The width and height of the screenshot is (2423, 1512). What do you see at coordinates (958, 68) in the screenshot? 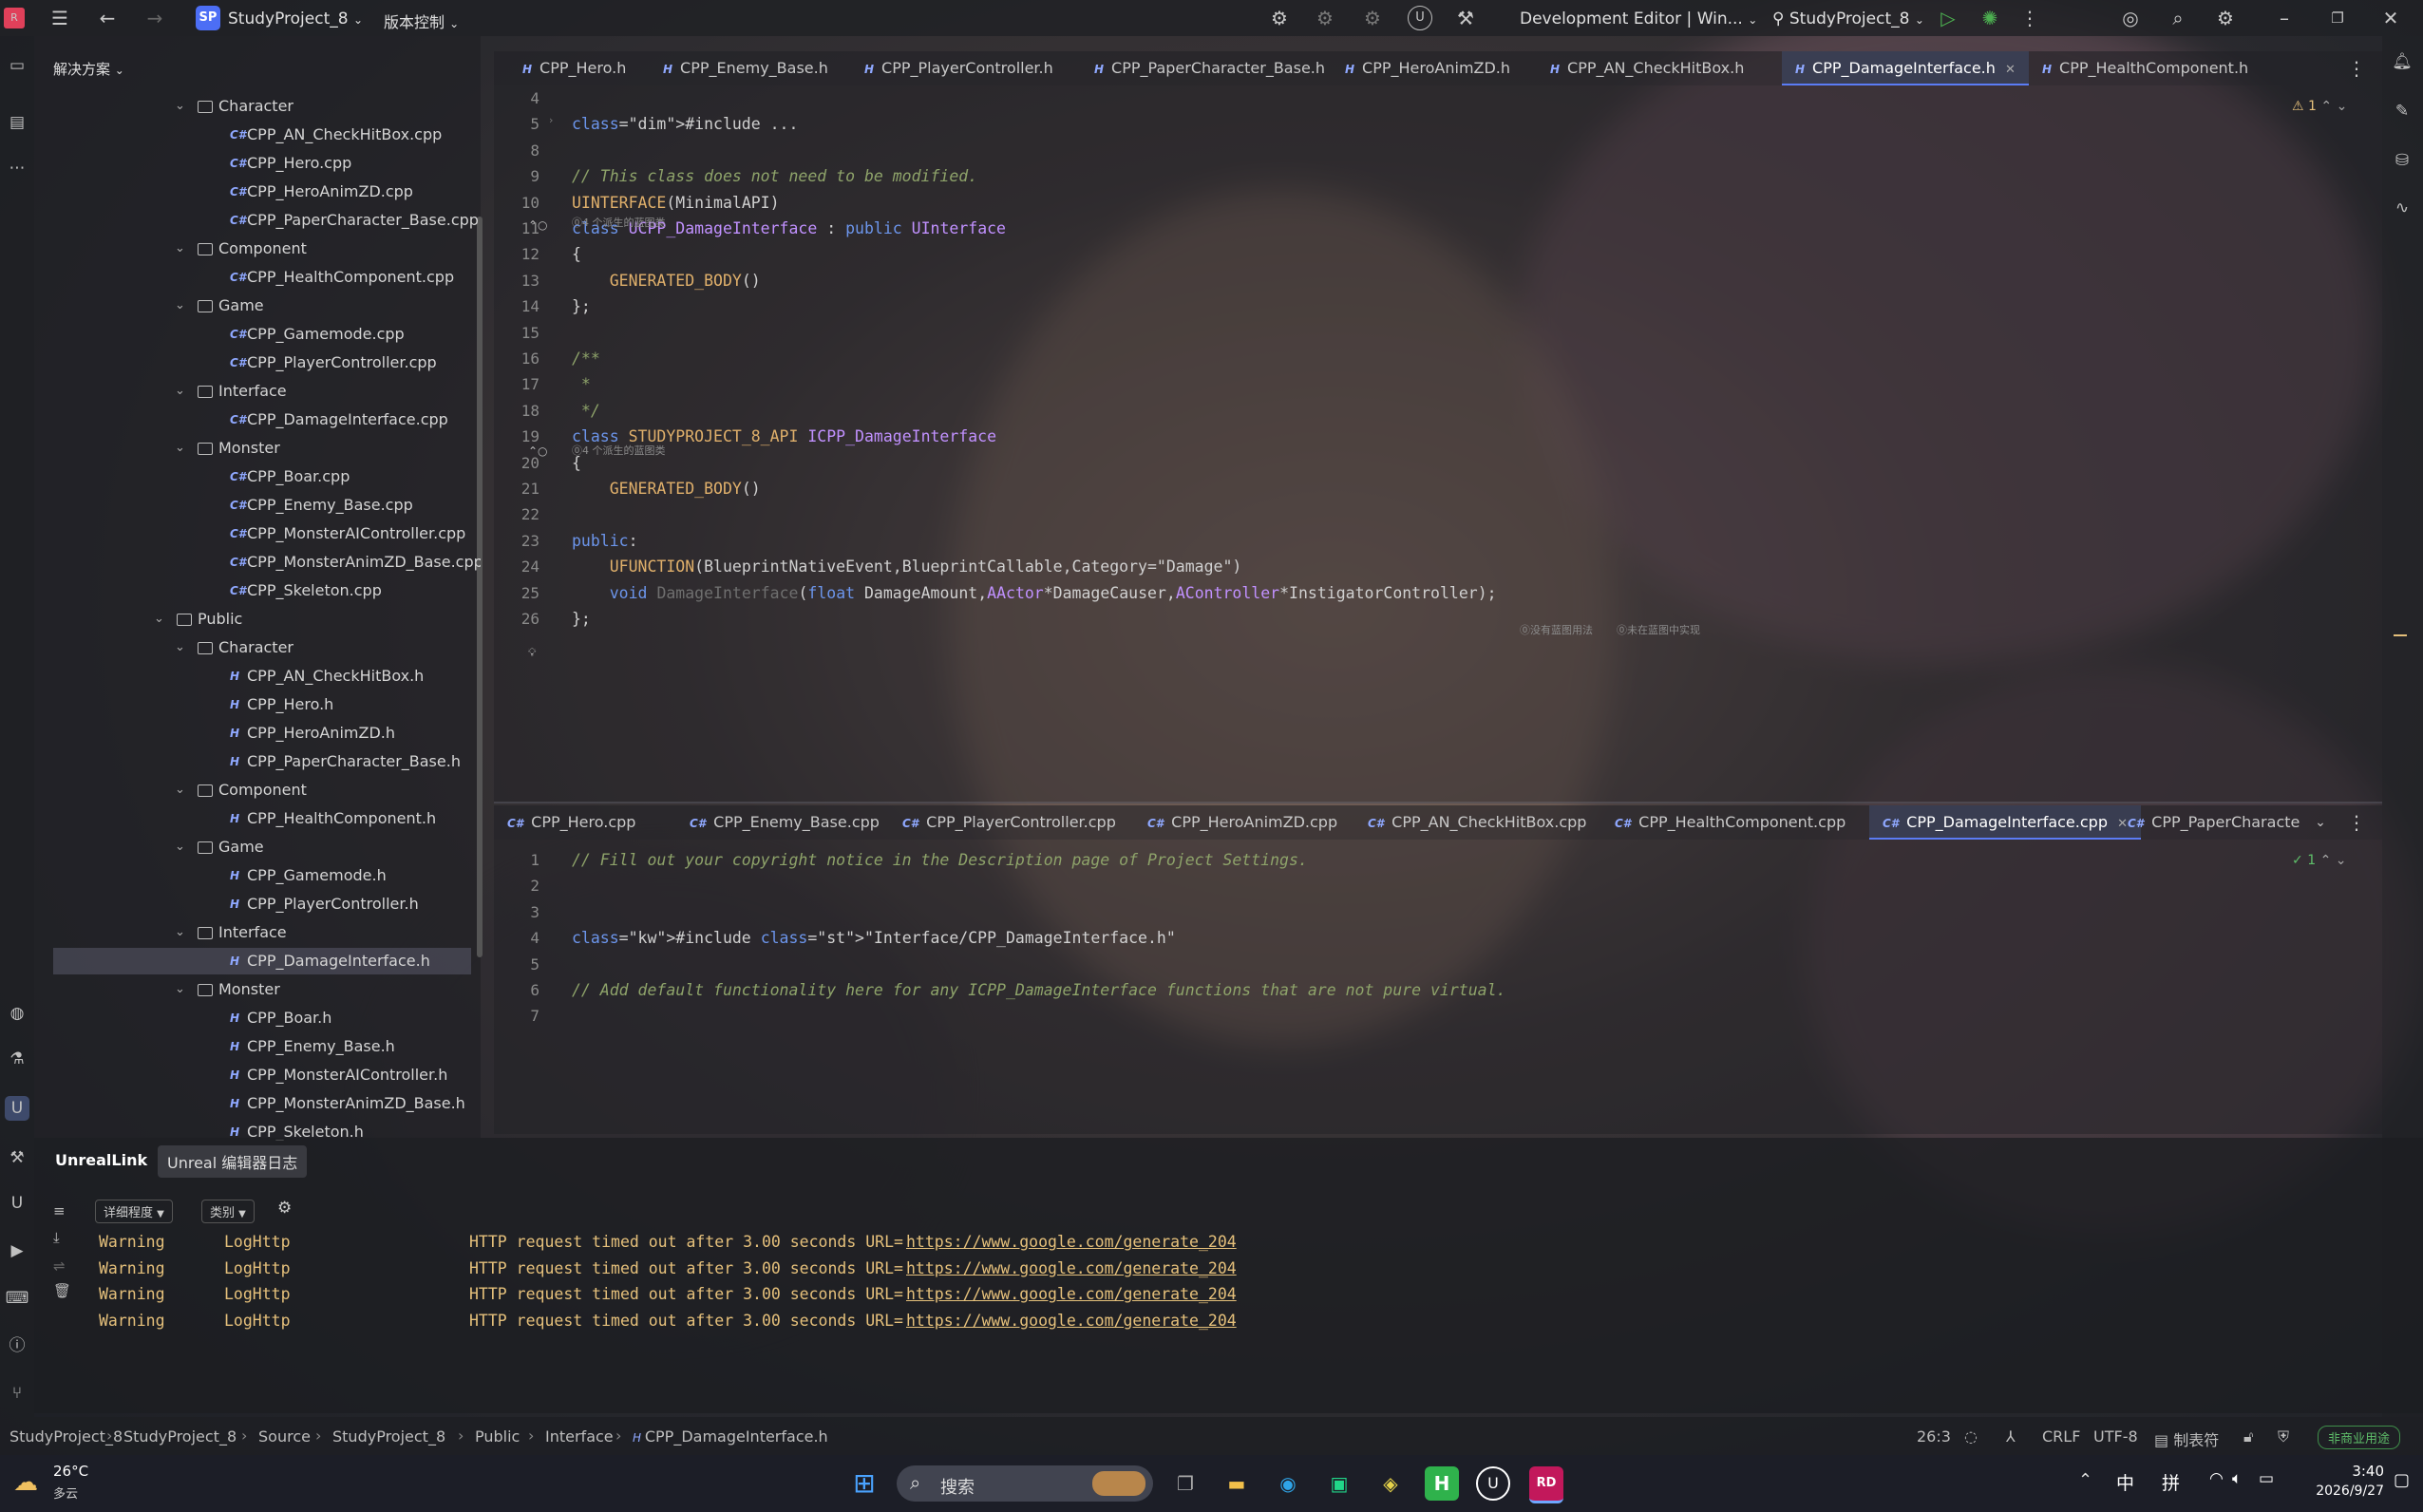
I see `editor-tab: H CPP_PlayerController.h` at bounding box center [958, 68].